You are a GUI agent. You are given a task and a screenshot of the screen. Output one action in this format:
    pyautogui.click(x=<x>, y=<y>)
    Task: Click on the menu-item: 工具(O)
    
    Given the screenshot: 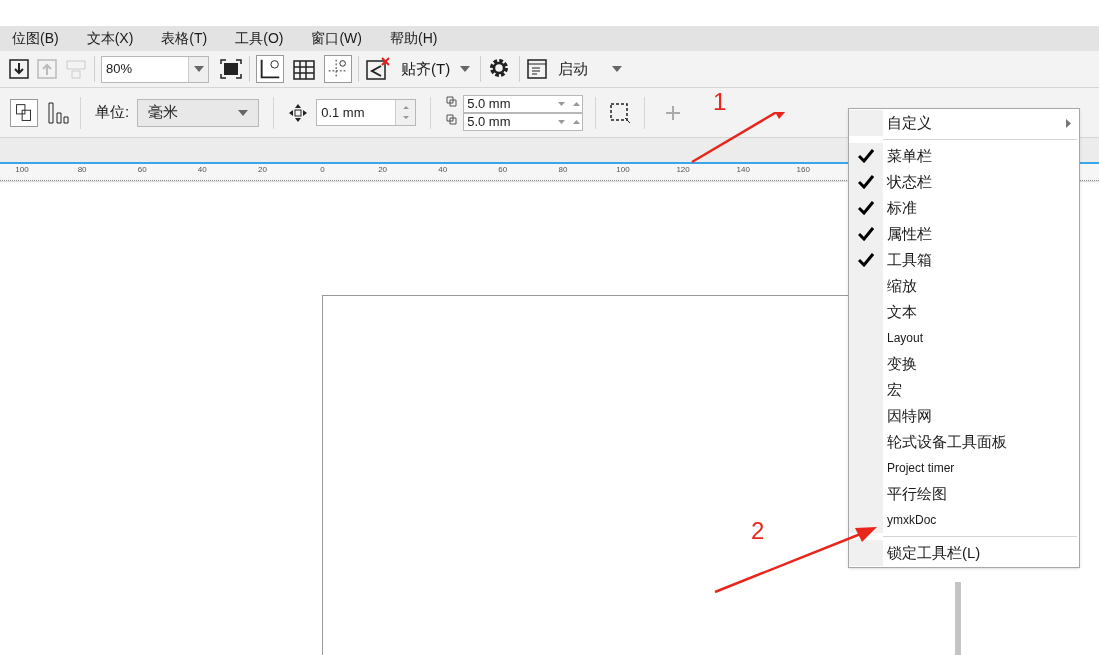 What is the action you would take?
    pyautogui.click(x=259, y=38)
    